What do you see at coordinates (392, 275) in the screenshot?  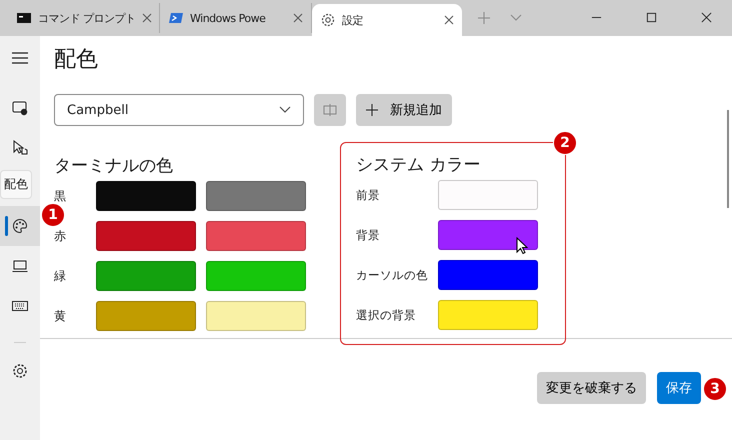 I see `color-label: カーソルの色` at bounding box center [392, 275].